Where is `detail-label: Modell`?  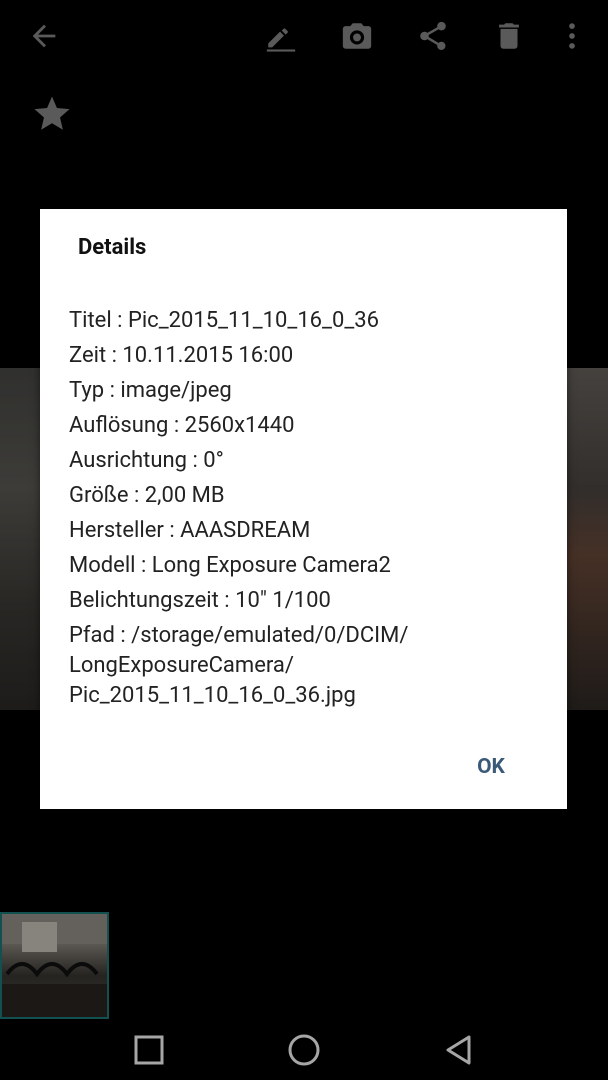
detail-label: Modell is located at coordinates (102, 565).